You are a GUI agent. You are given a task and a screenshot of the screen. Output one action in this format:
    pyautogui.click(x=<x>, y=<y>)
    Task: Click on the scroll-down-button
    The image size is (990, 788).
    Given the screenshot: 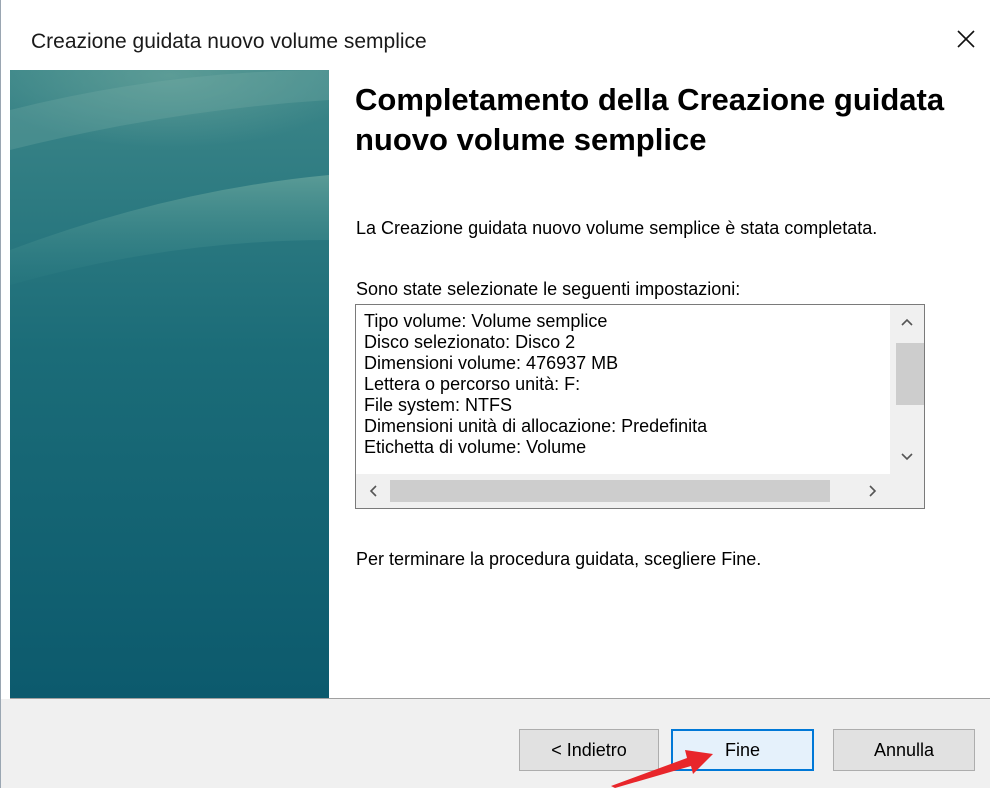 What is the action you would take?
    pyautogui.click(x=907, y=457)
    